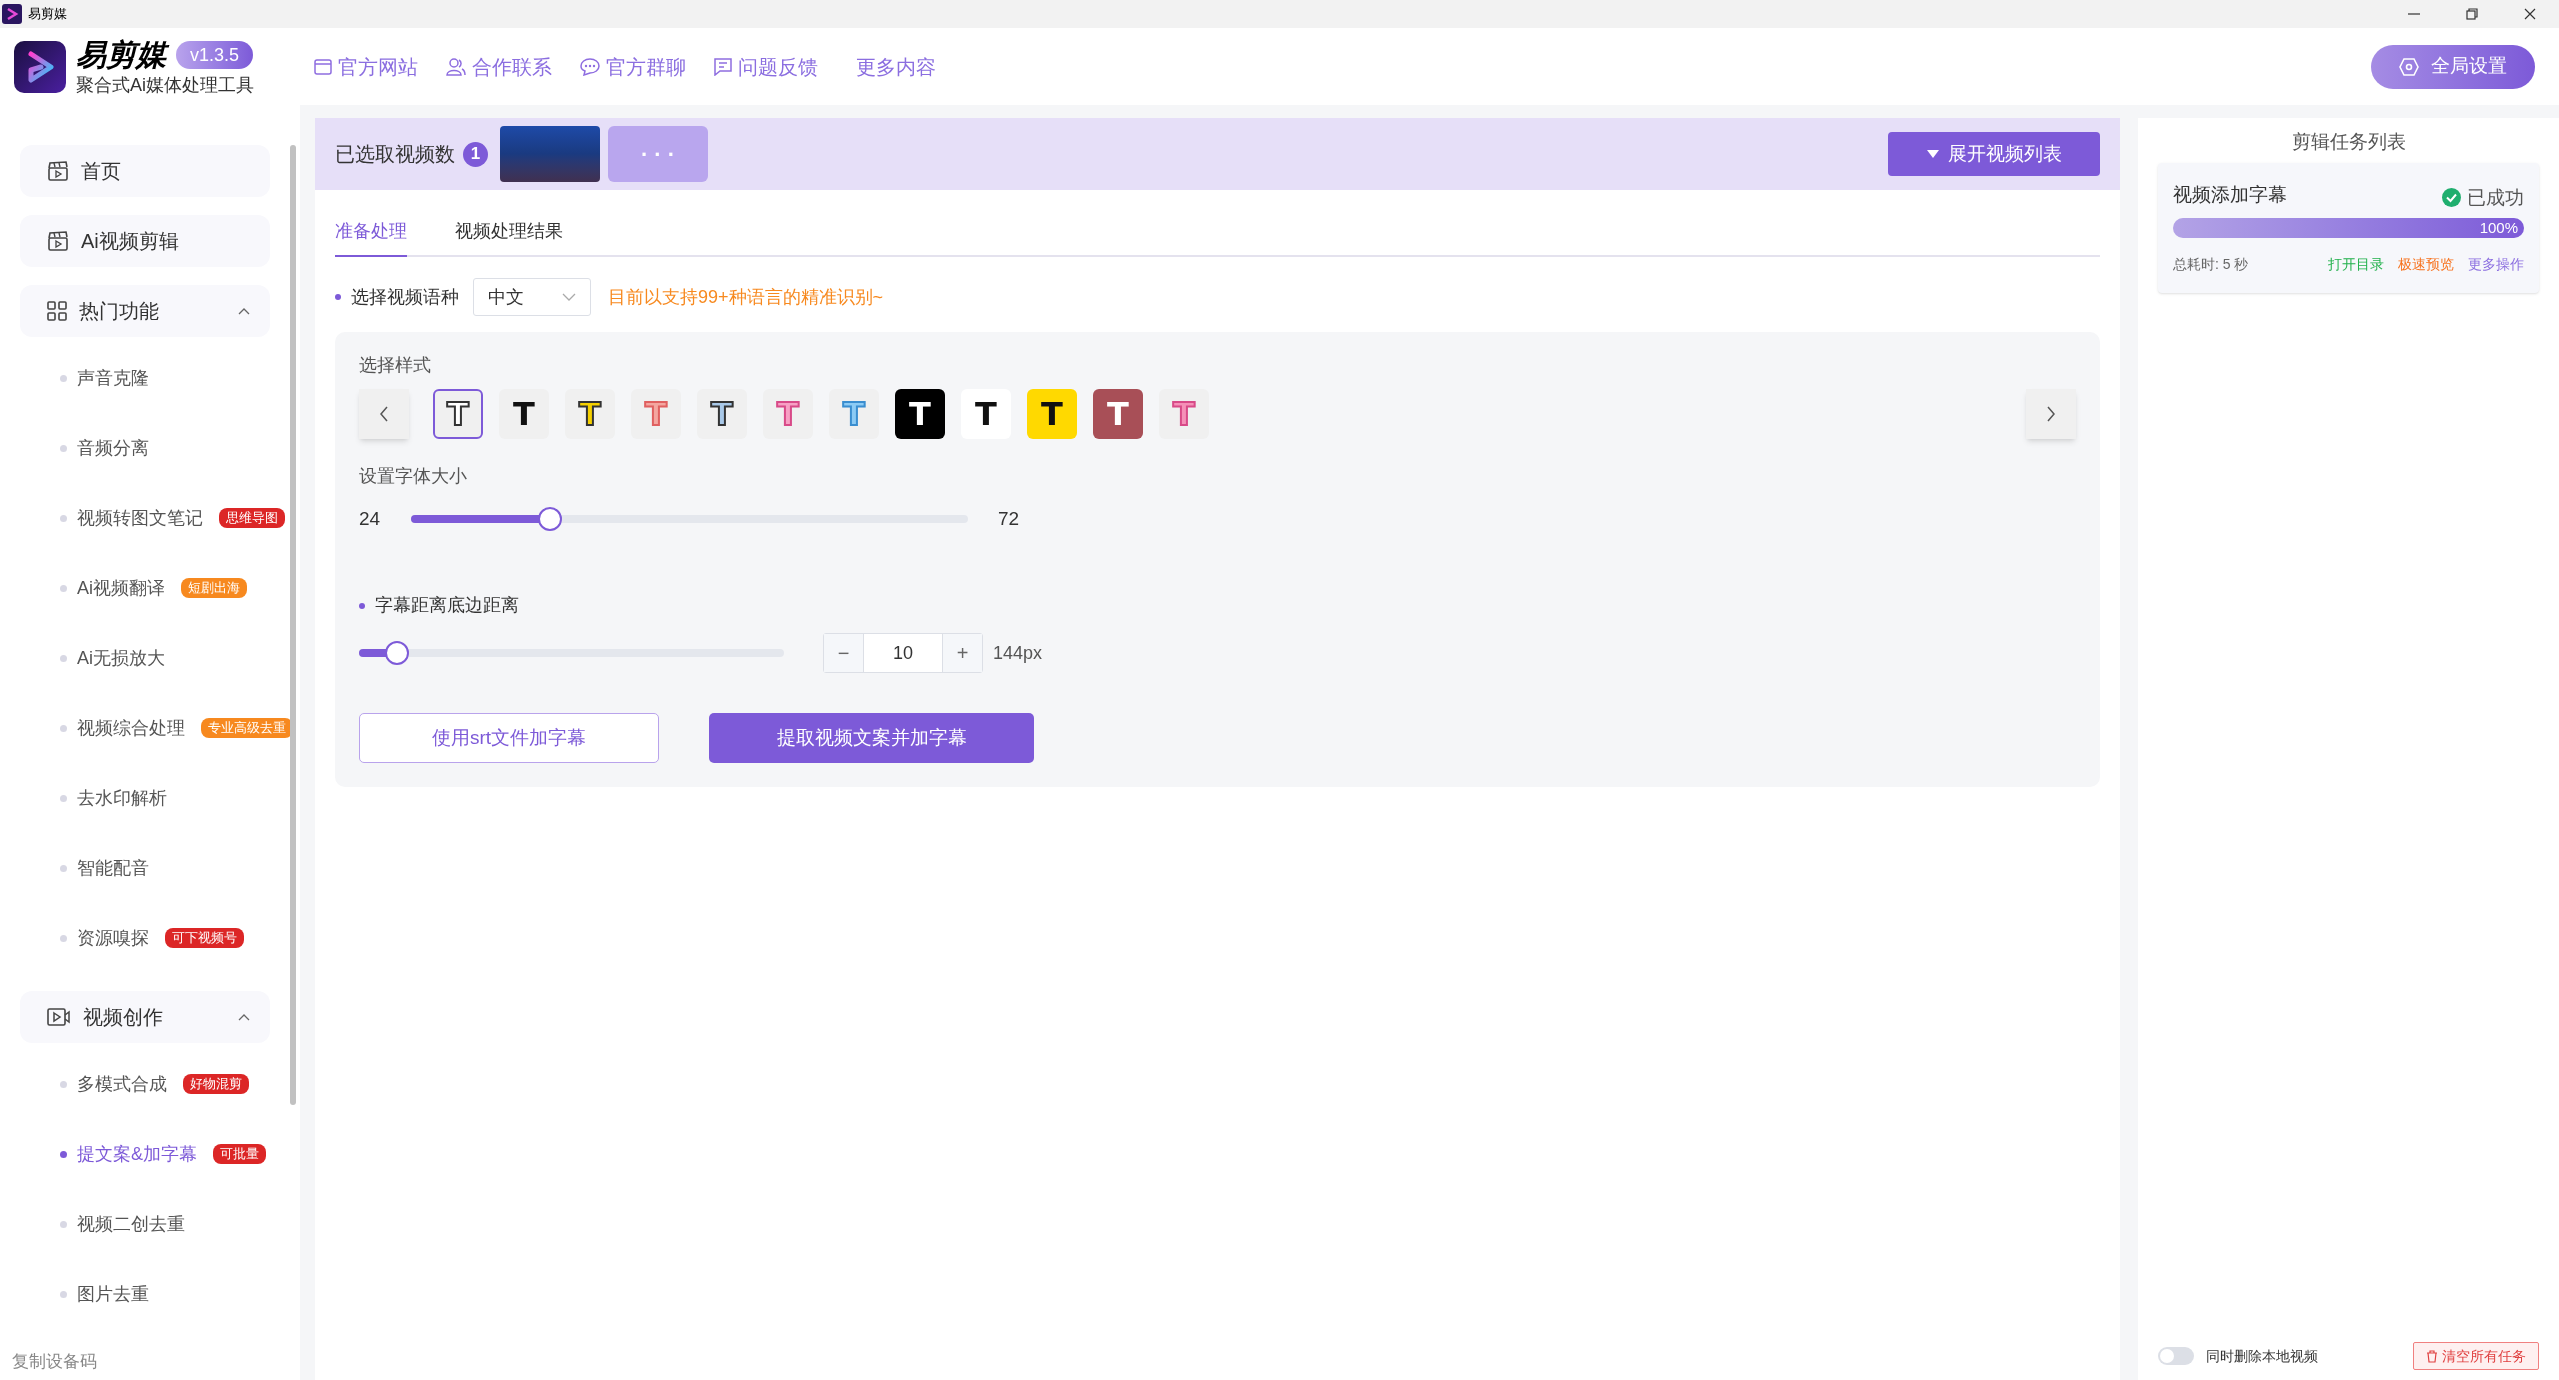  What do you see at coordinates (509, 738) in the screenshot?
I see `srt-subtitles-button: 使用srt文件加字幕` at bounding box center [509, 738].